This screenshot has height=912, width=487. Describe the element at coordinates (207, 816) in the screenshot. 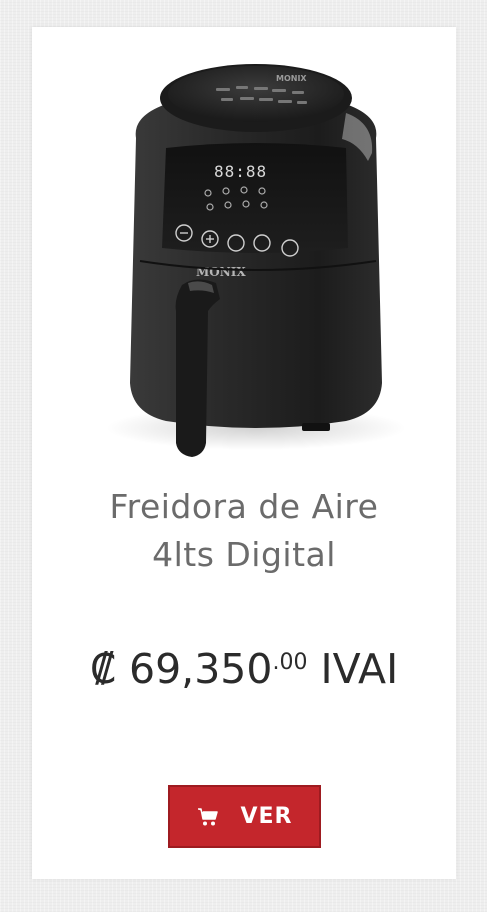

I see `cart-icon` at that location.